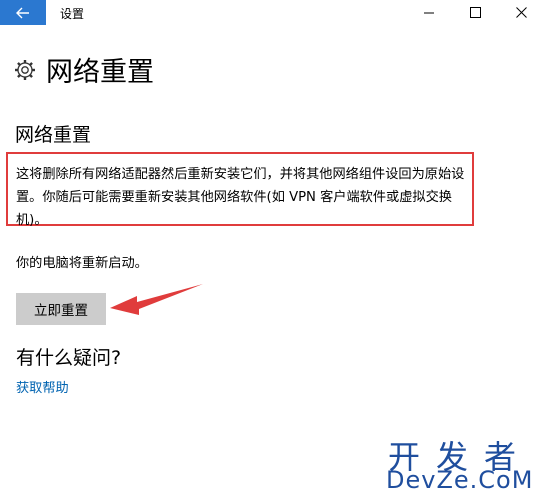  What do you see at coordinates (42, 386) in the screenshot?
I see `get-help-link: 获取帮助` at bounding box center [42, 386].